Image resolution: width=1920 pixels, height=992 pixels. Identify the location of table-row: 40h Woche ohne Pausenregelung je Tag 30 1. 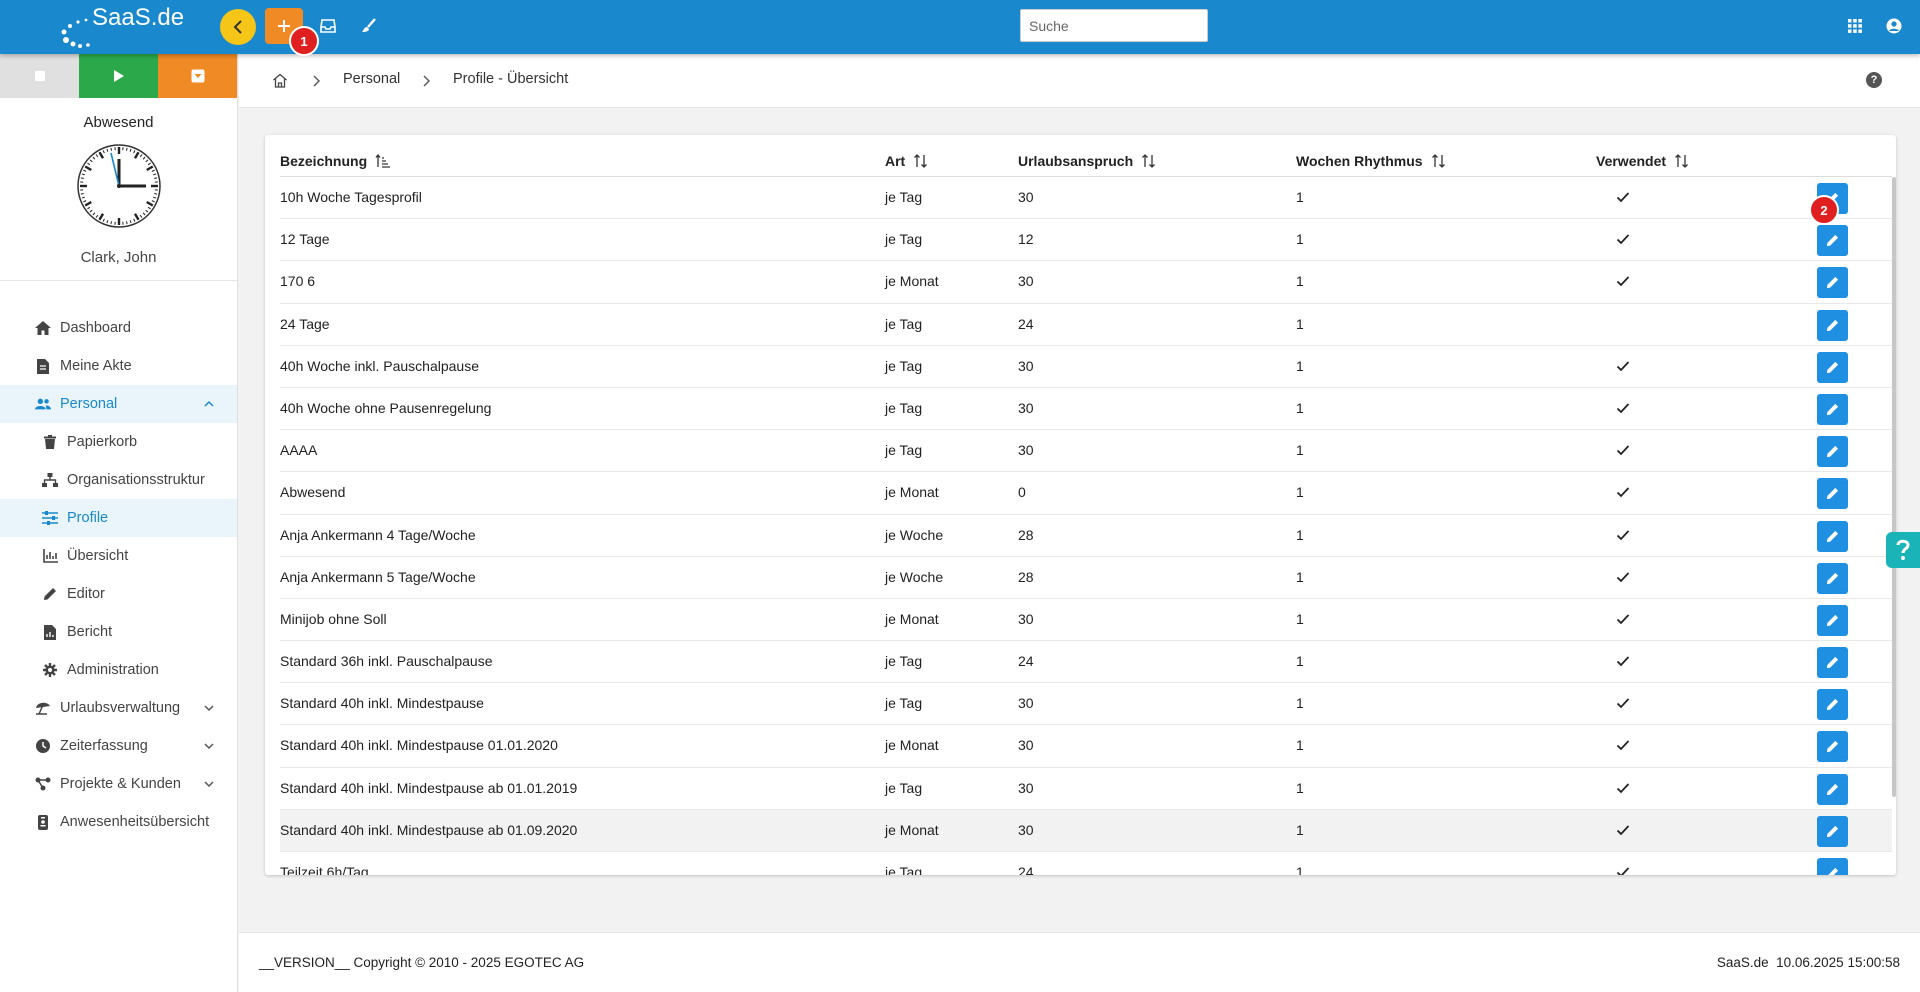
(1086, 409).